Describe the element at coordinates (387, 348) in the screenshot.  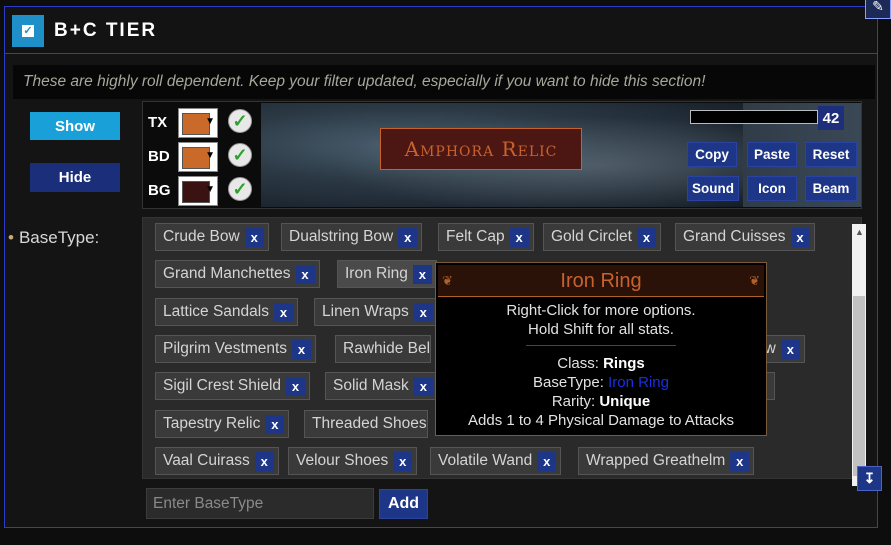
I see `basetype-tag-label: Rawhide Bel` at that location.